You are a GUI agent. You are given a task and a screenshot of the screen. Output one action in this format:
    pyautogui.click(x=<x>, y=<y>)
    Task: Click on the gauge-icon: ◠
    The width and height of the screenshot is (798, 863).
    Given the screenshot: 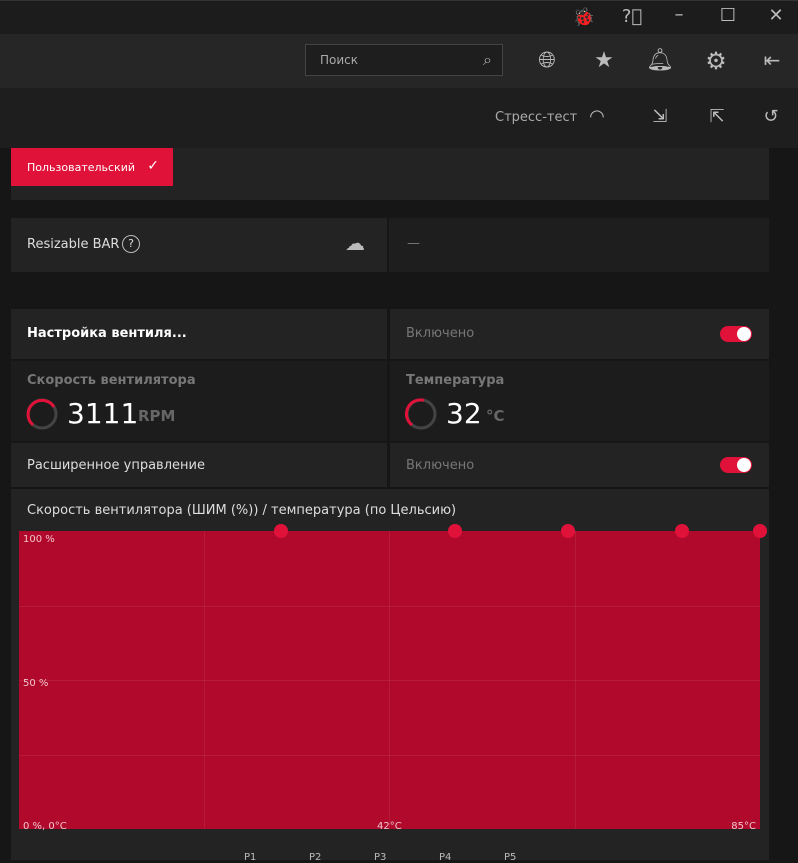 What is the action you would take?
    pyautogui.click(x=597, y=116)
    